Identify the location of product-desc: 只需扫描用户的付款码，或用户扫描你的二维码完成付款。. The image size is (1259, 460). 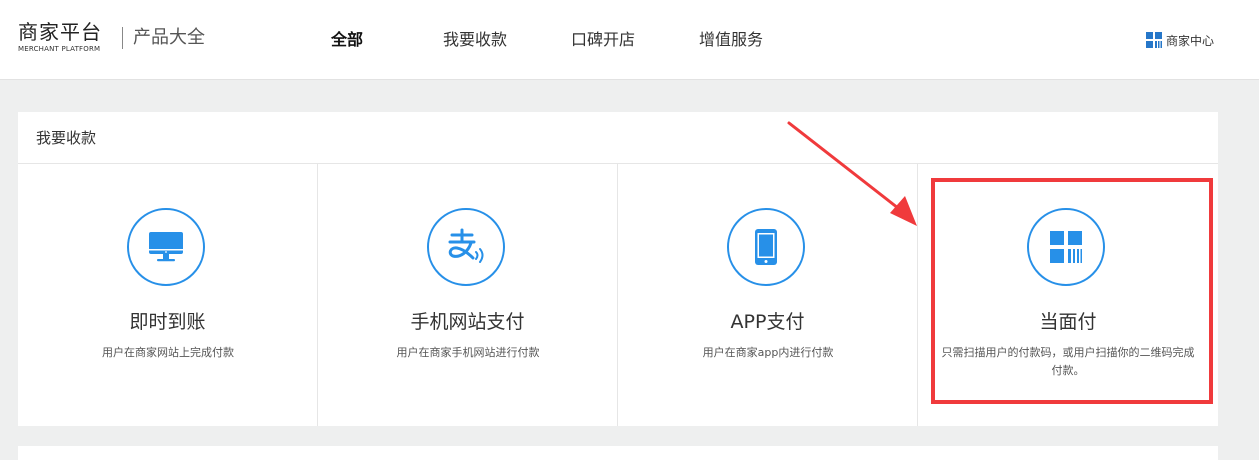
(1068, 361).